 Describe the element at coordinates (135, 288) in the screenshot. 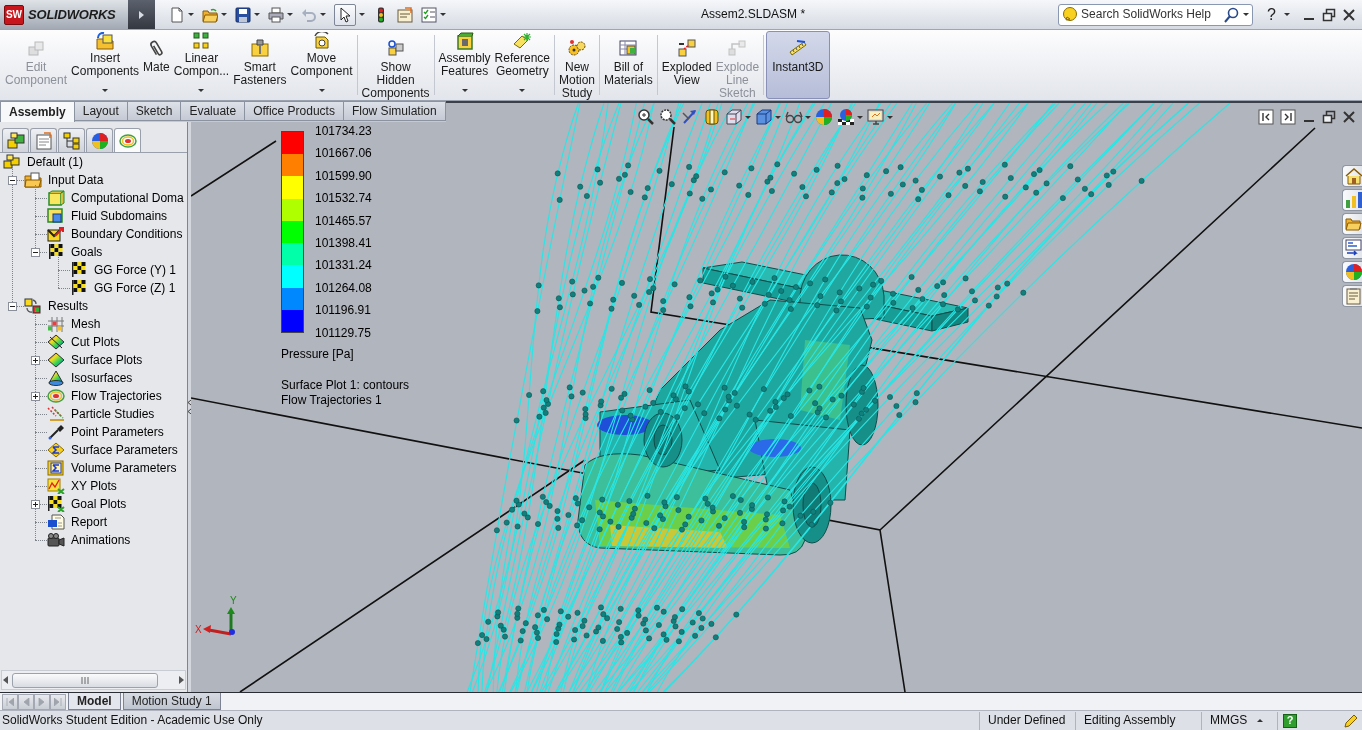

I see `tree-item: GG Force (Z) 1` at that location.